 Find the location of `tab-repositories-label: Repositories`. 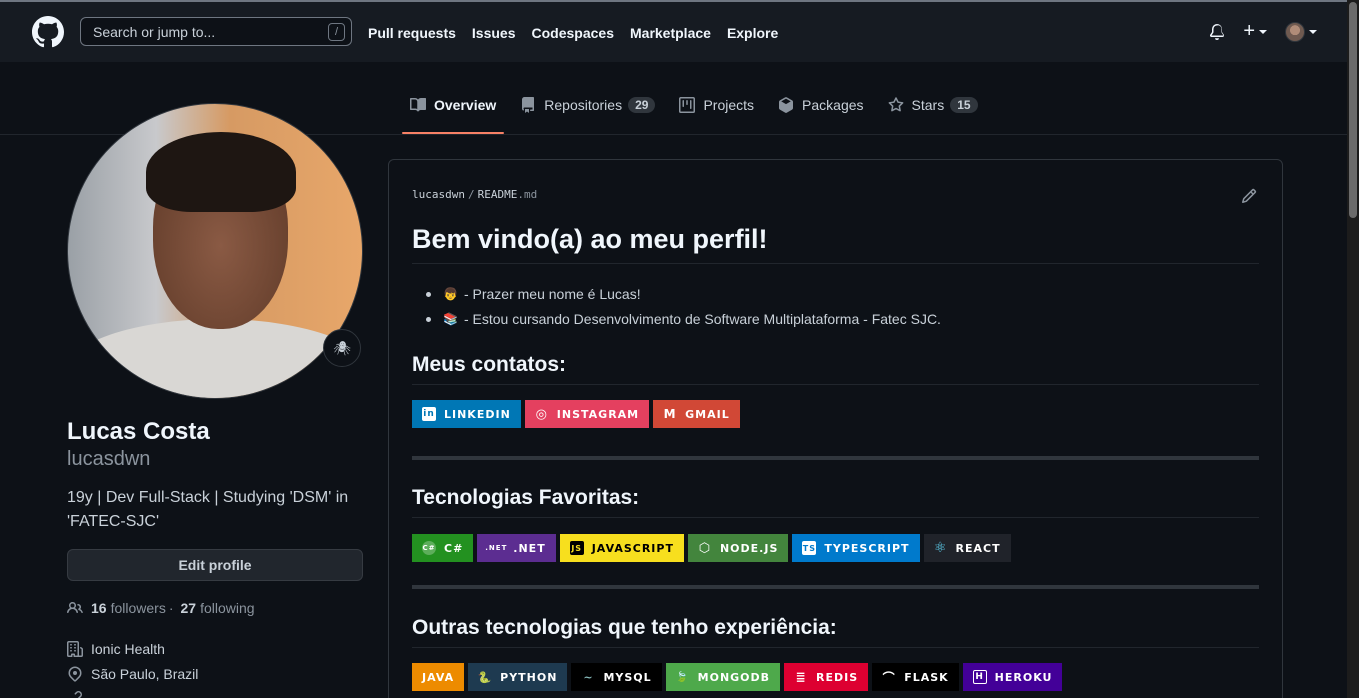

tab-repositories-label: Repositories is located at coordinates (583, 105).